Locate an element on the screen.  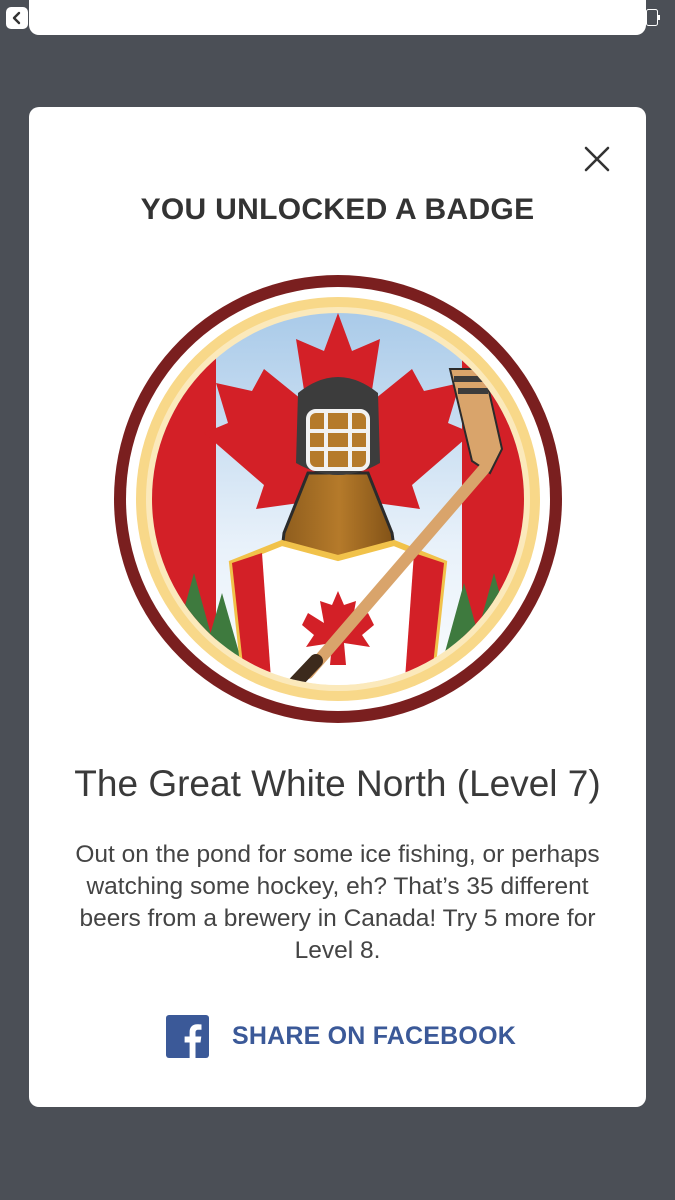
back-button is located at coordinates (17, 18).